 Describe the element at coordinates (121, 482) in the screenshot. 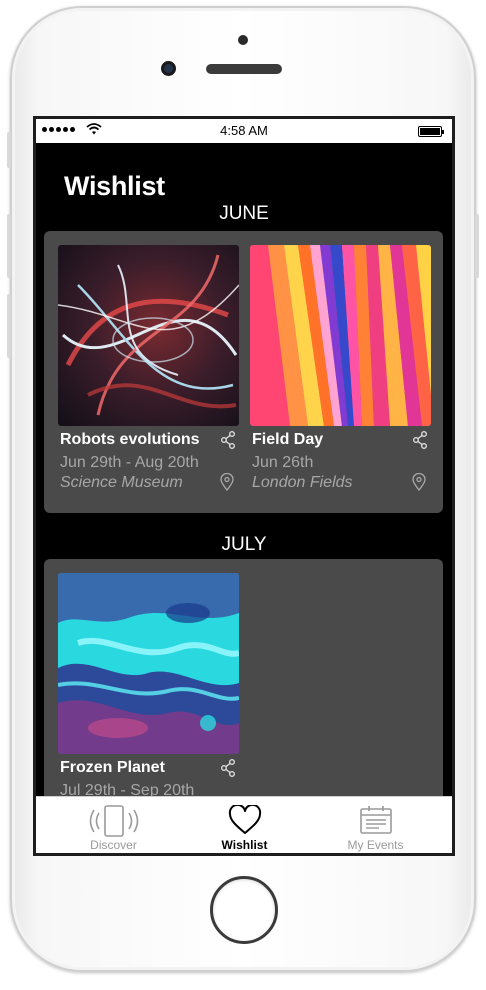

I see `event-venue: Science Museum` at that location.